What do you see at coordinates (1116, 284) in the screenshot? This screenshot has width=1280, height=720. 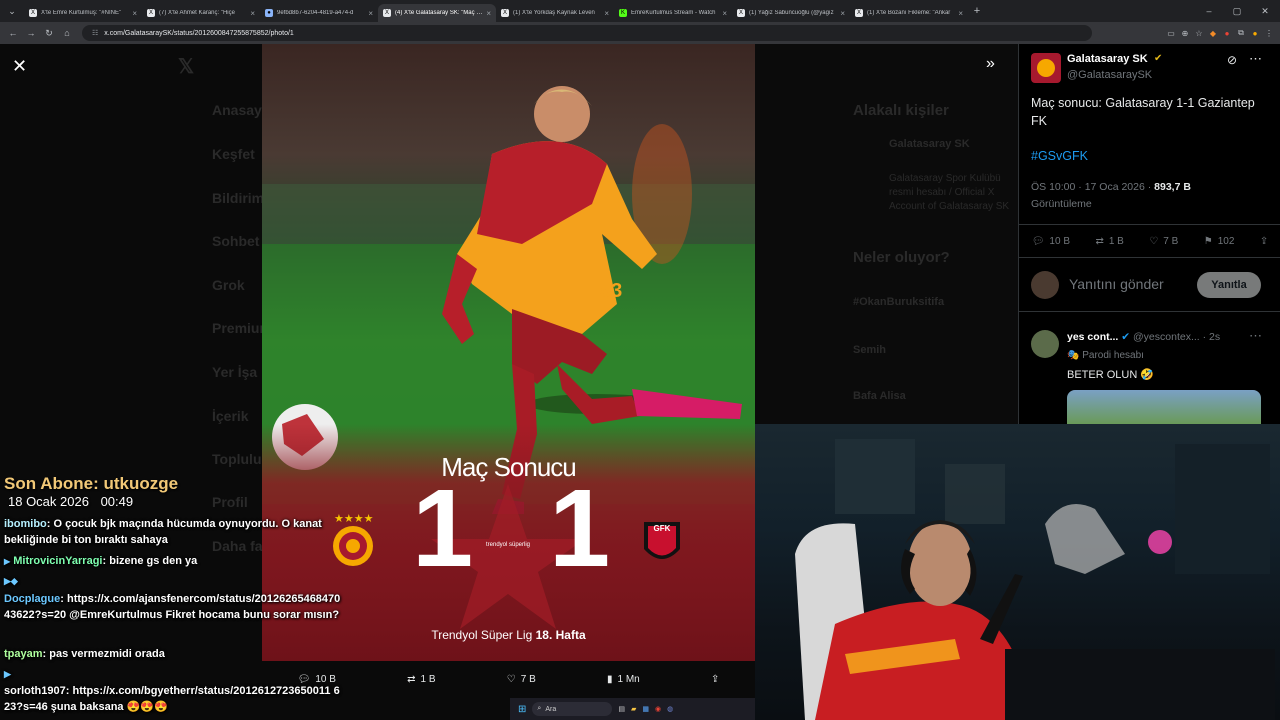 I see `reply-input: Yanıtını gönder` at bounding box center [1116, 284].